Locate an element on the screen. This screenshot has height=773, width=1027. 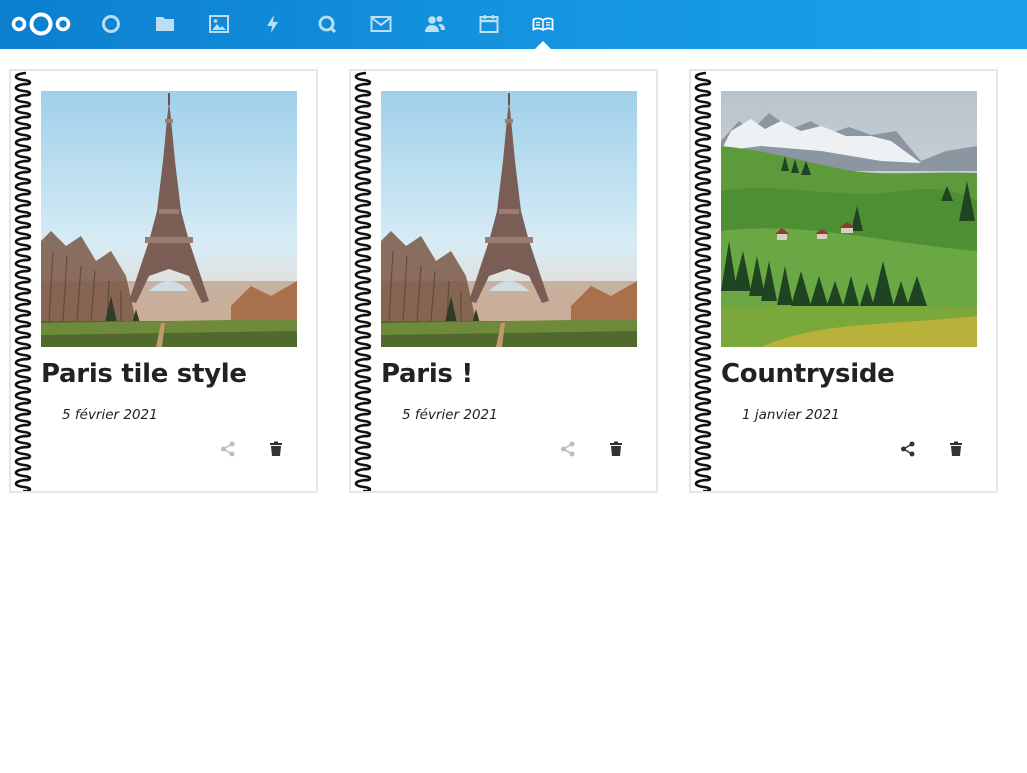
recipe-title: Countryside is located at coordinates (808, 374).